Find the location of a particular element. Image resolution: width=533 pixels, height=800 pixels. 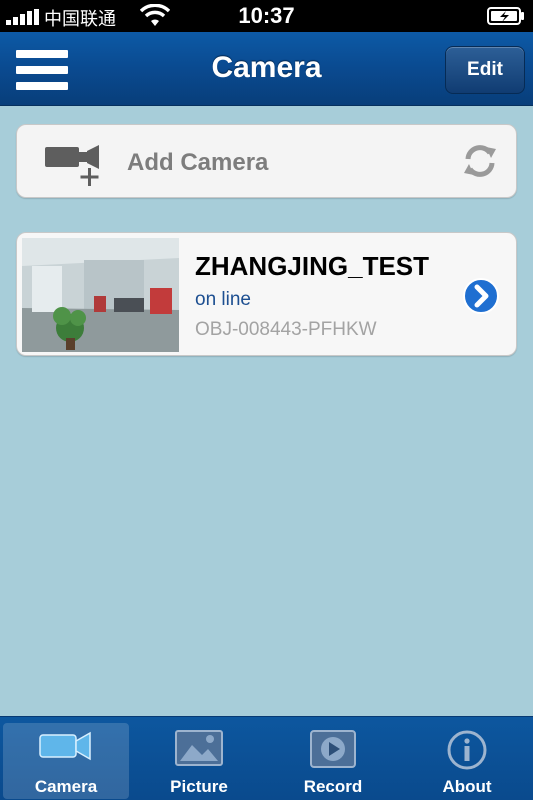

tab-bar: Camera Picture Record About is located at coordinates (266, 758).